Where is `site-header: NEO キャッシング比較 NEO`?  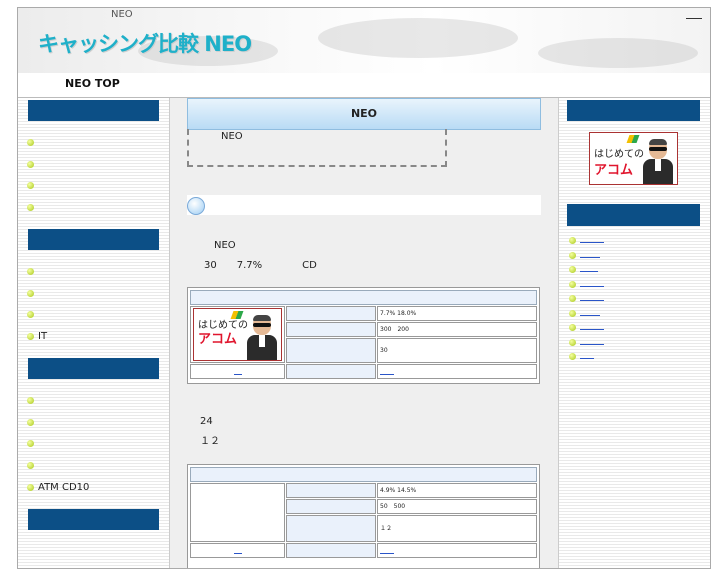
site-header: NEO キャッシング比較 NEO is located at coordinates (364, 41).